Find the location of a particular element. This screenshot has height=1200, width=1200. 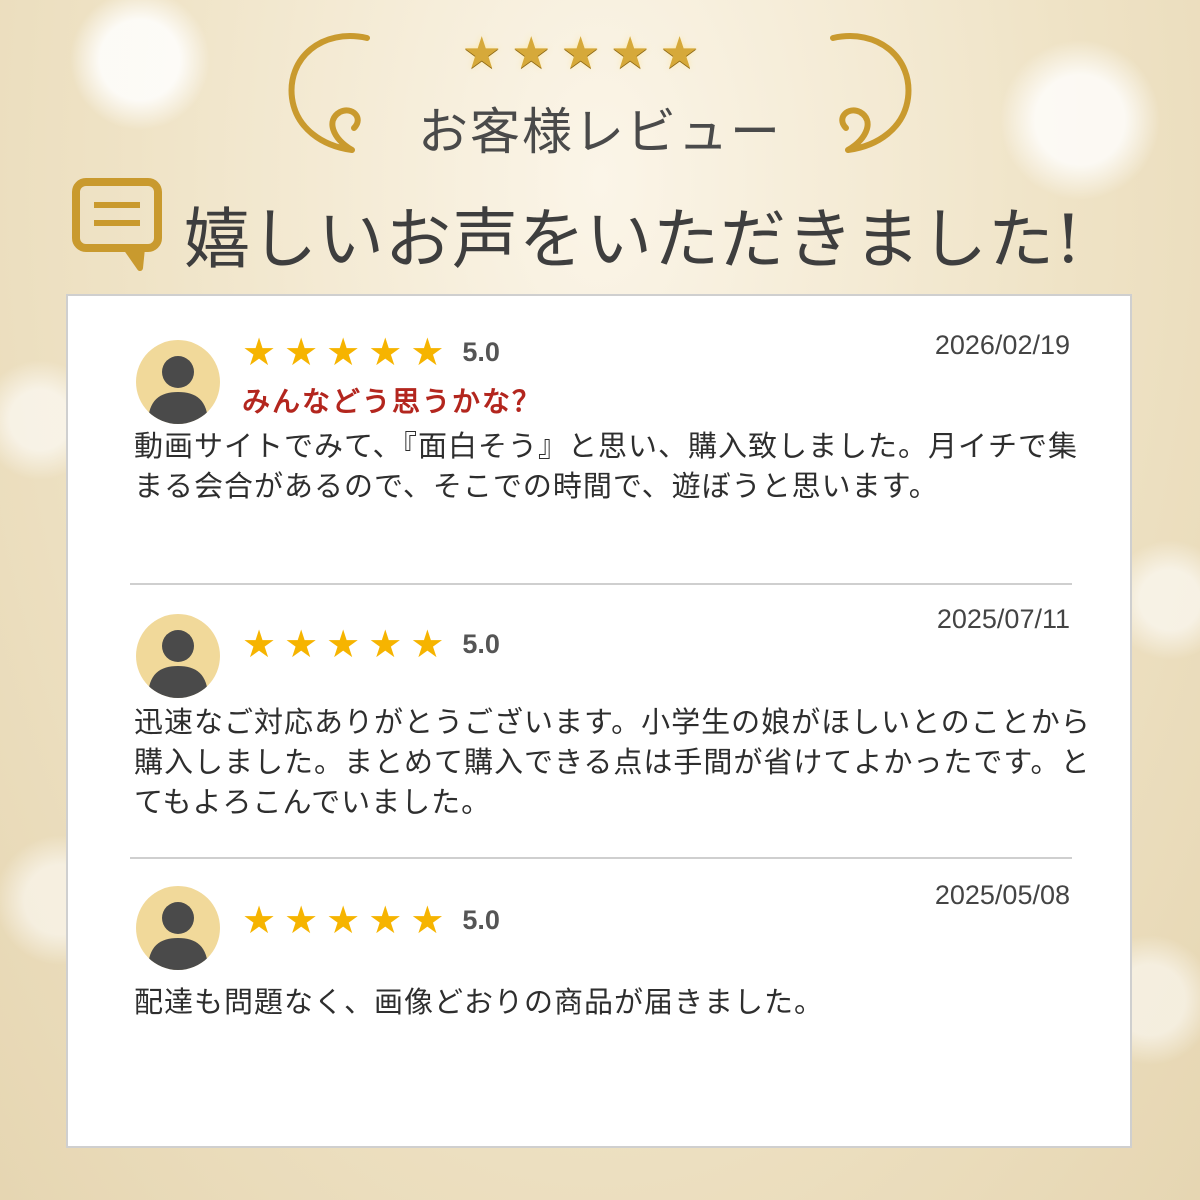

review-date: 2025/07/11 is located at coordinates (1003, 619).